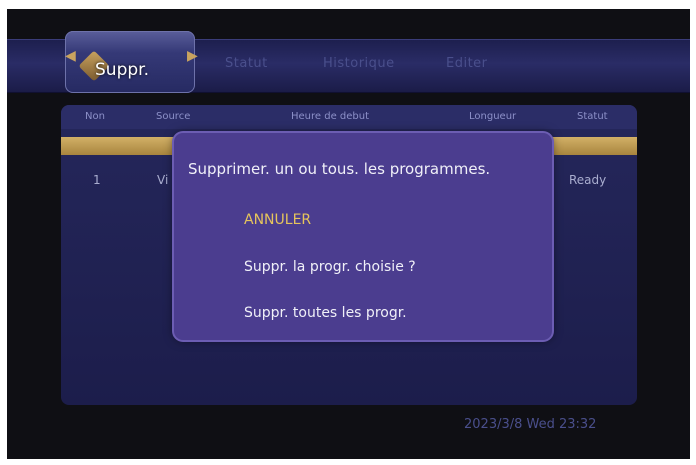  I want to click on arrow-right-icon: ▶, so click(192, 56).